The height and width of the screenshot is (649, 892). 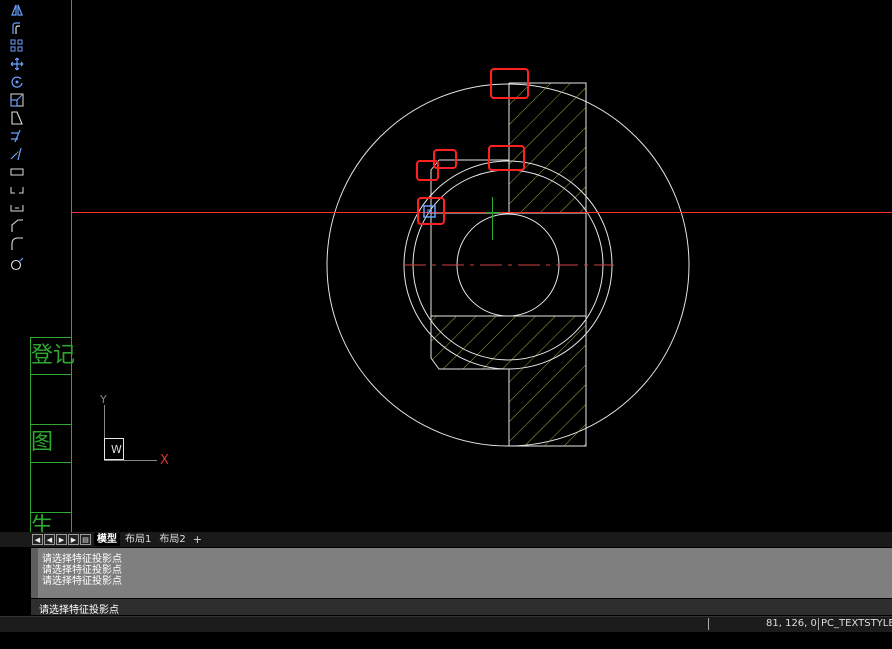 I want to click on grip-point-inner, so click(x=429, y=211).